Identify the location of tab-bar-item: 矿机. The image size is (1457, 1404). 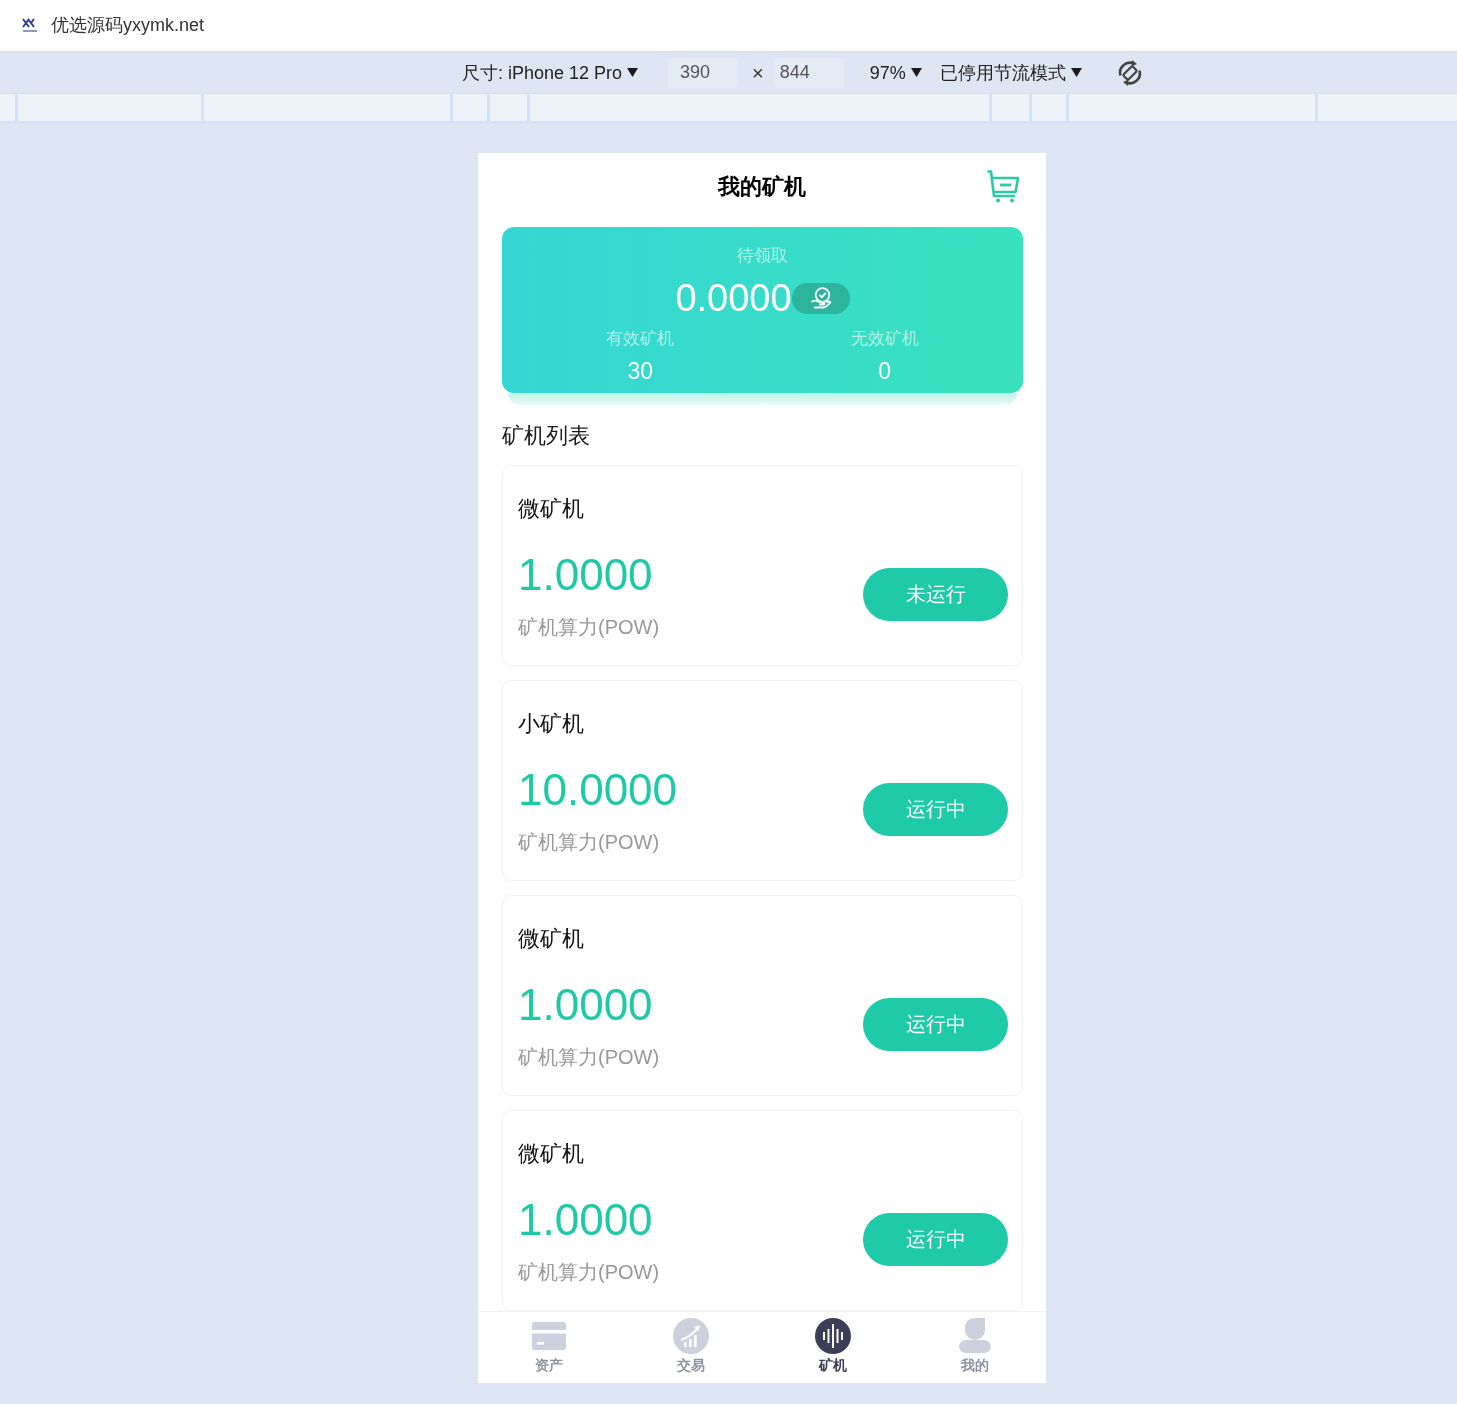
(833, 1347).